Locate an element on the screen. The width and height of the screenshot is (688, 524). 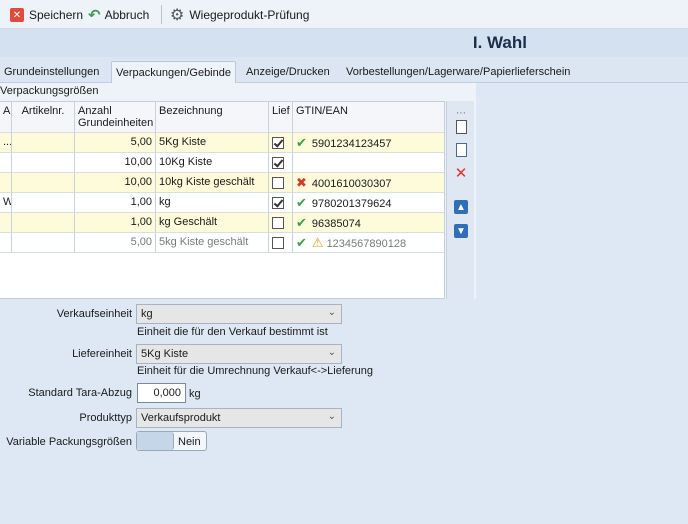
col-header-lief: Lief is located at coordinates (281, 117).